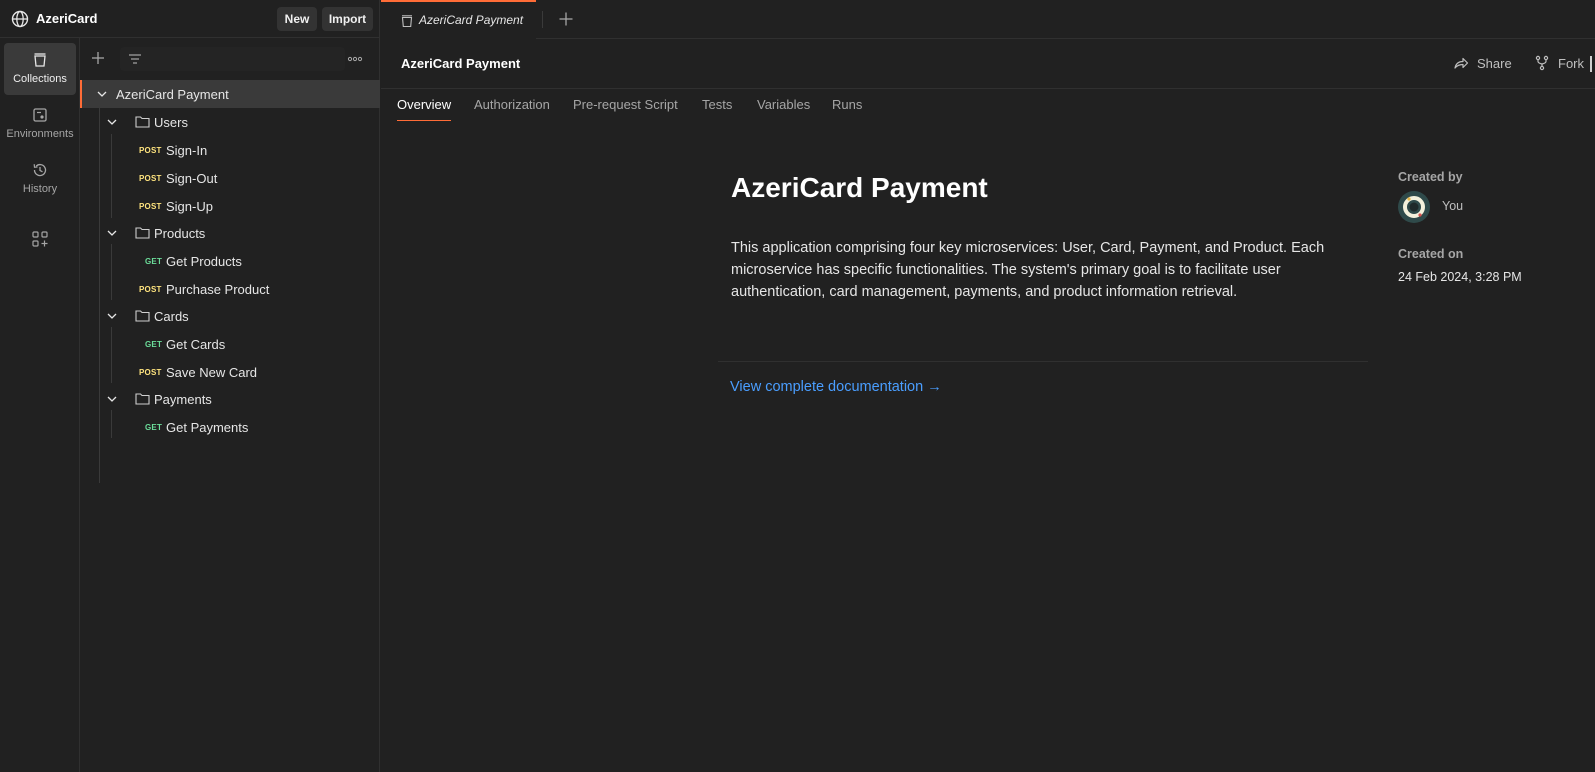 The image size is (1595, 772). I want to click on add-collection-icon, so click(98, 58).